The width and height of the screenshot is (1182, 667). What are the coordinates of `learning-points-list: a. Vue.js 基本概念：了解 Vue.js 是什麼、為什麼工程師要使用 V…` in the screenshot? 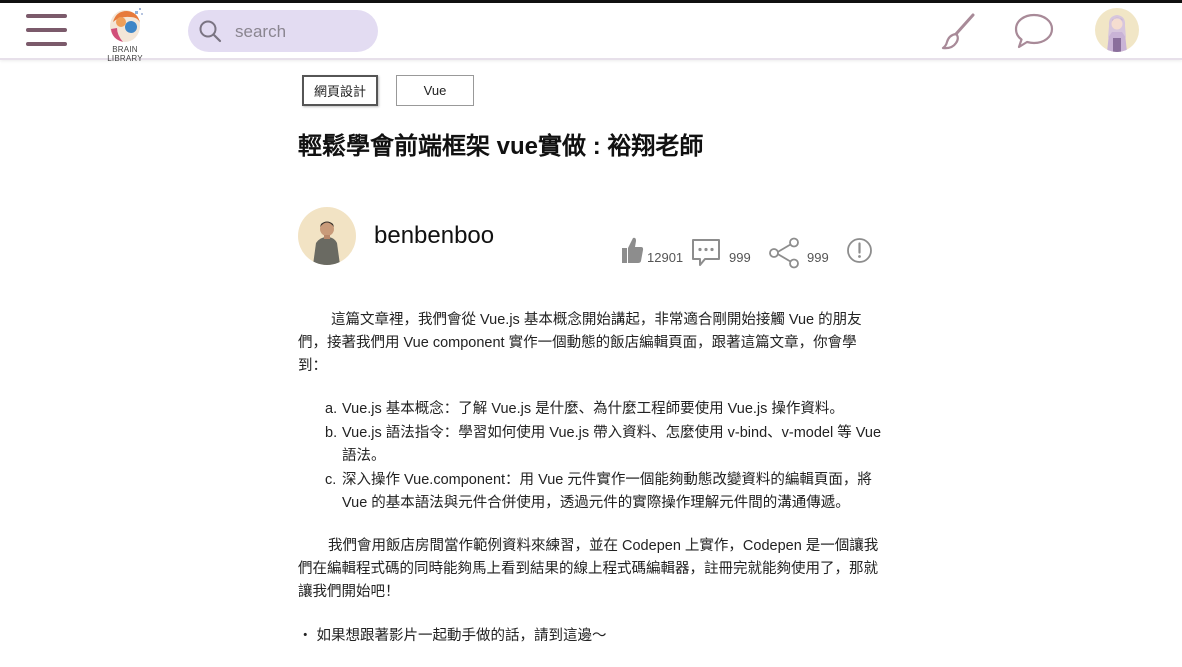 It's located at (593, 457).